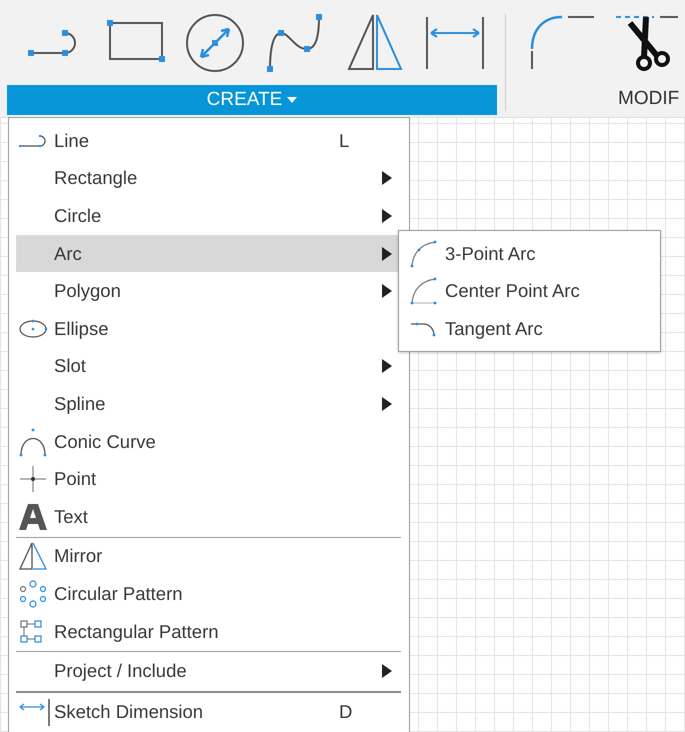 Image resolution: width=685 pixels, height=732 pixels. What do you see at coordinates (512, 291) in the screenshot?
I see `submenu-item-label: Center Point Arc` at bounding box center [512, 291].